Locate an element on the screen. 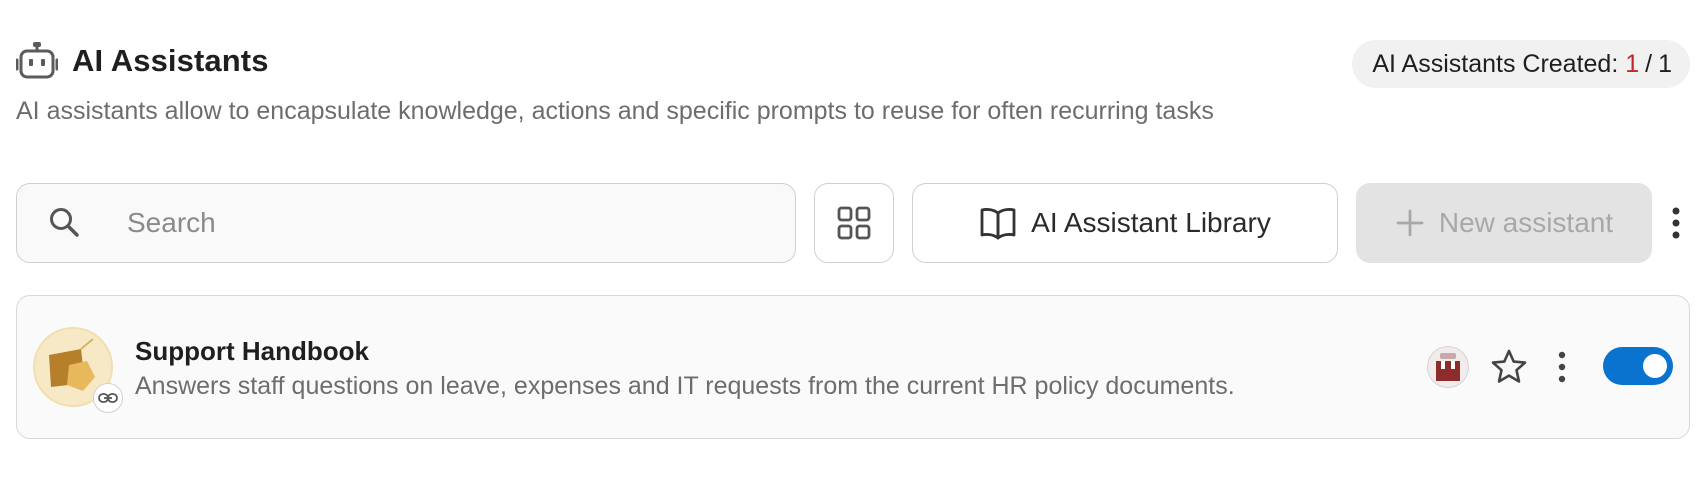 This screenshot has width=1706, height=478. grid-view-button is located at coordinates (854, 223).